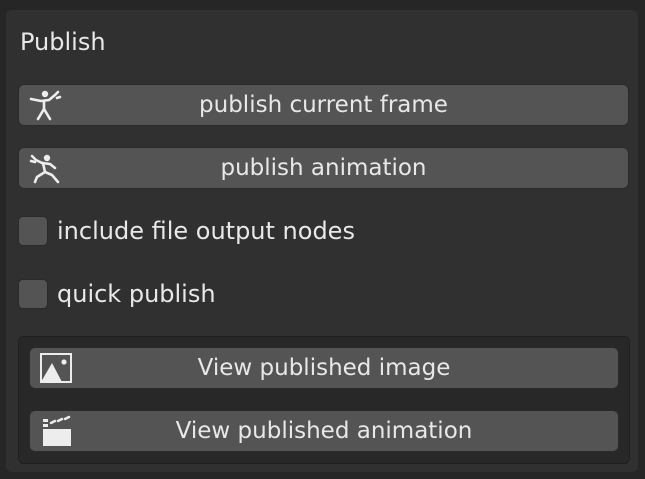 The image size is (645, 479). I want to click on publish-animation-label: publish animation, so click(323, 168).